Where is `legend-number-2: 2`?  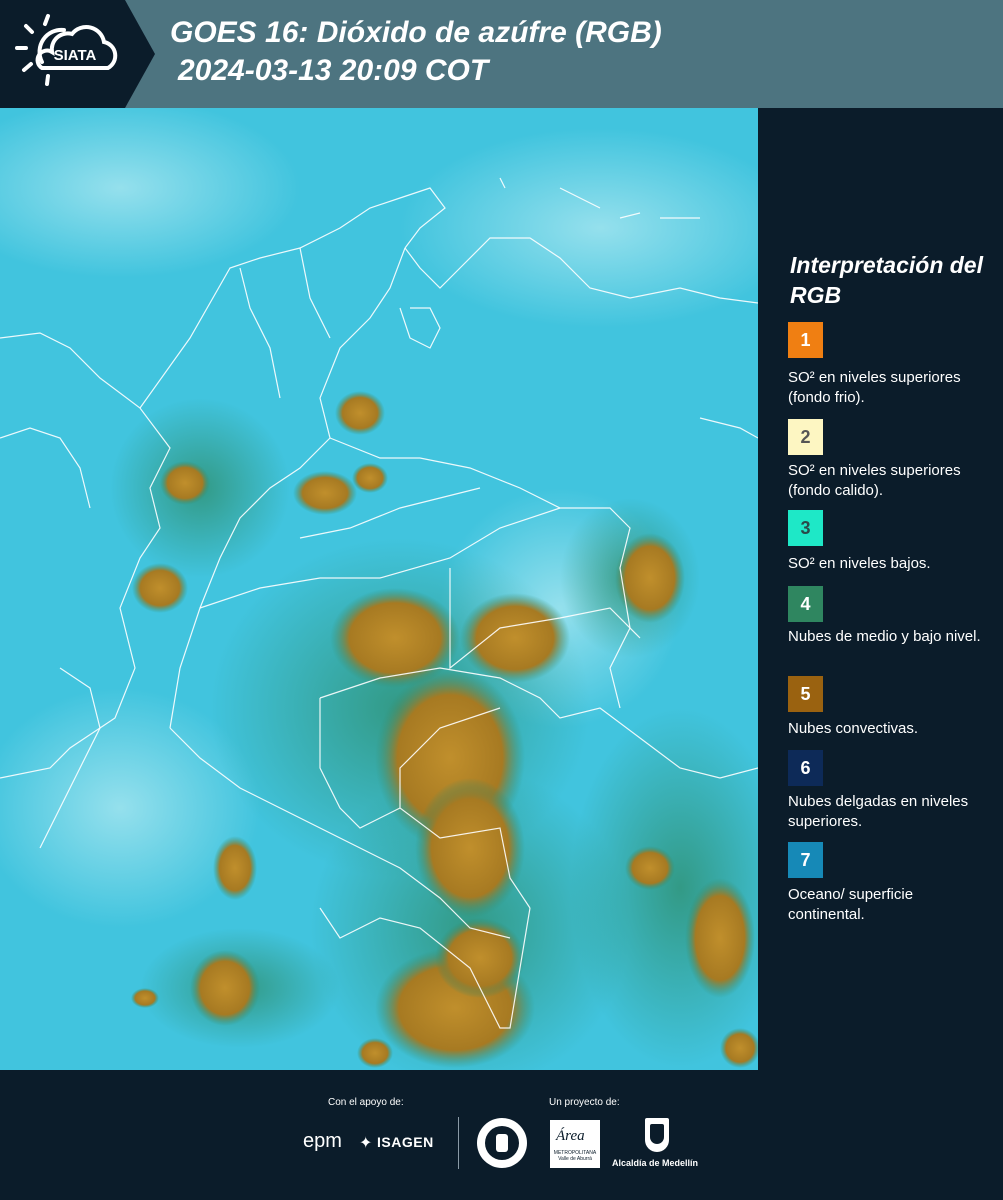 legend-number-2: 2 is located at coordinates (805, 436).